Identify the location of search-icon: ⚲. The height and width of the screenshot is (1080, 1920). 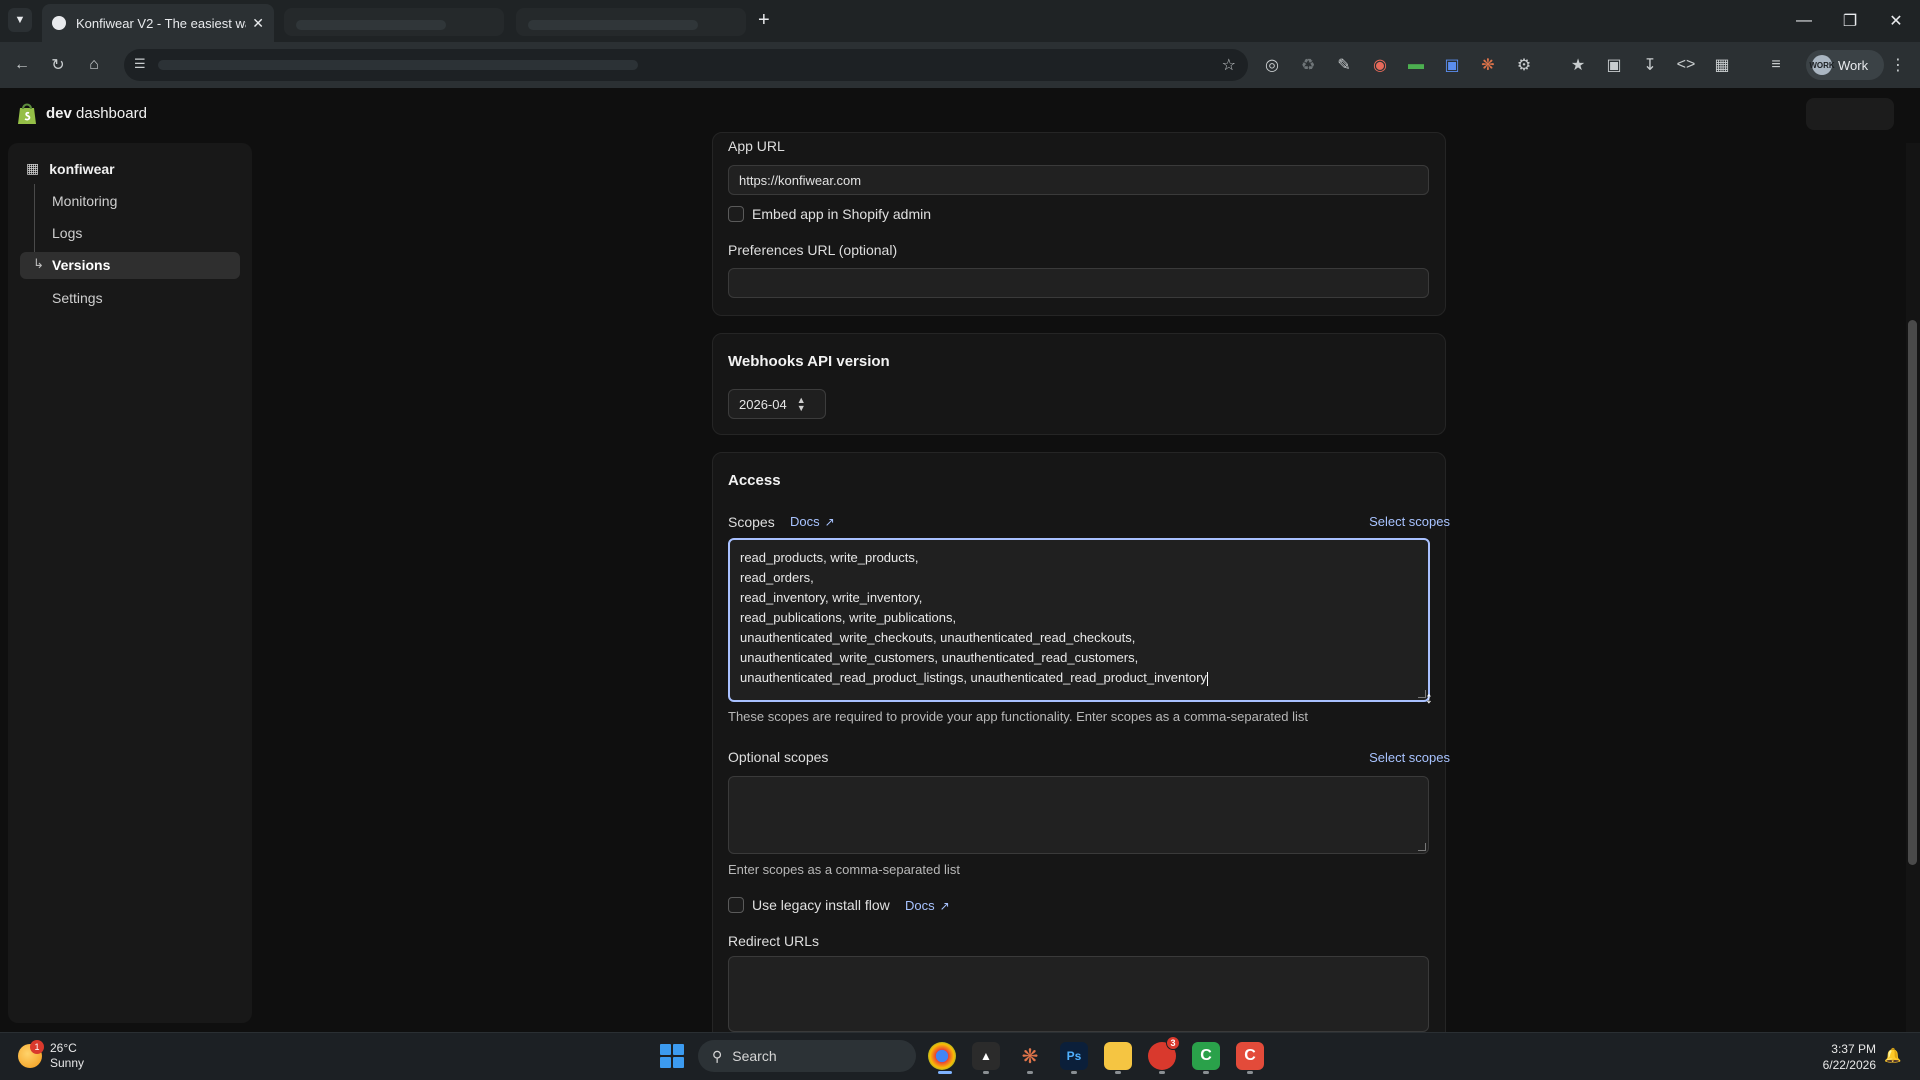
(717, 1055).